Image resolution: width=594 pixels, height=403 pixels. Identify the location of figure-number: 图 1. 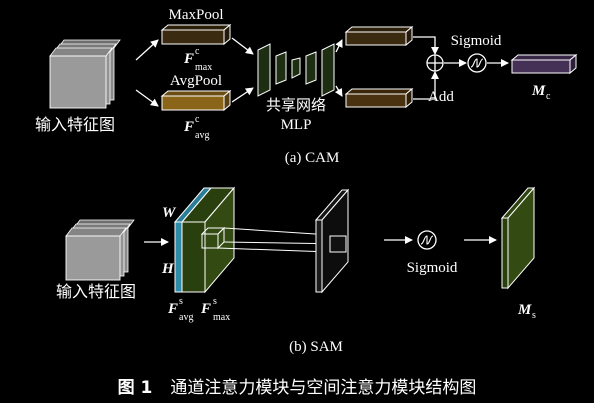
(135, 388).